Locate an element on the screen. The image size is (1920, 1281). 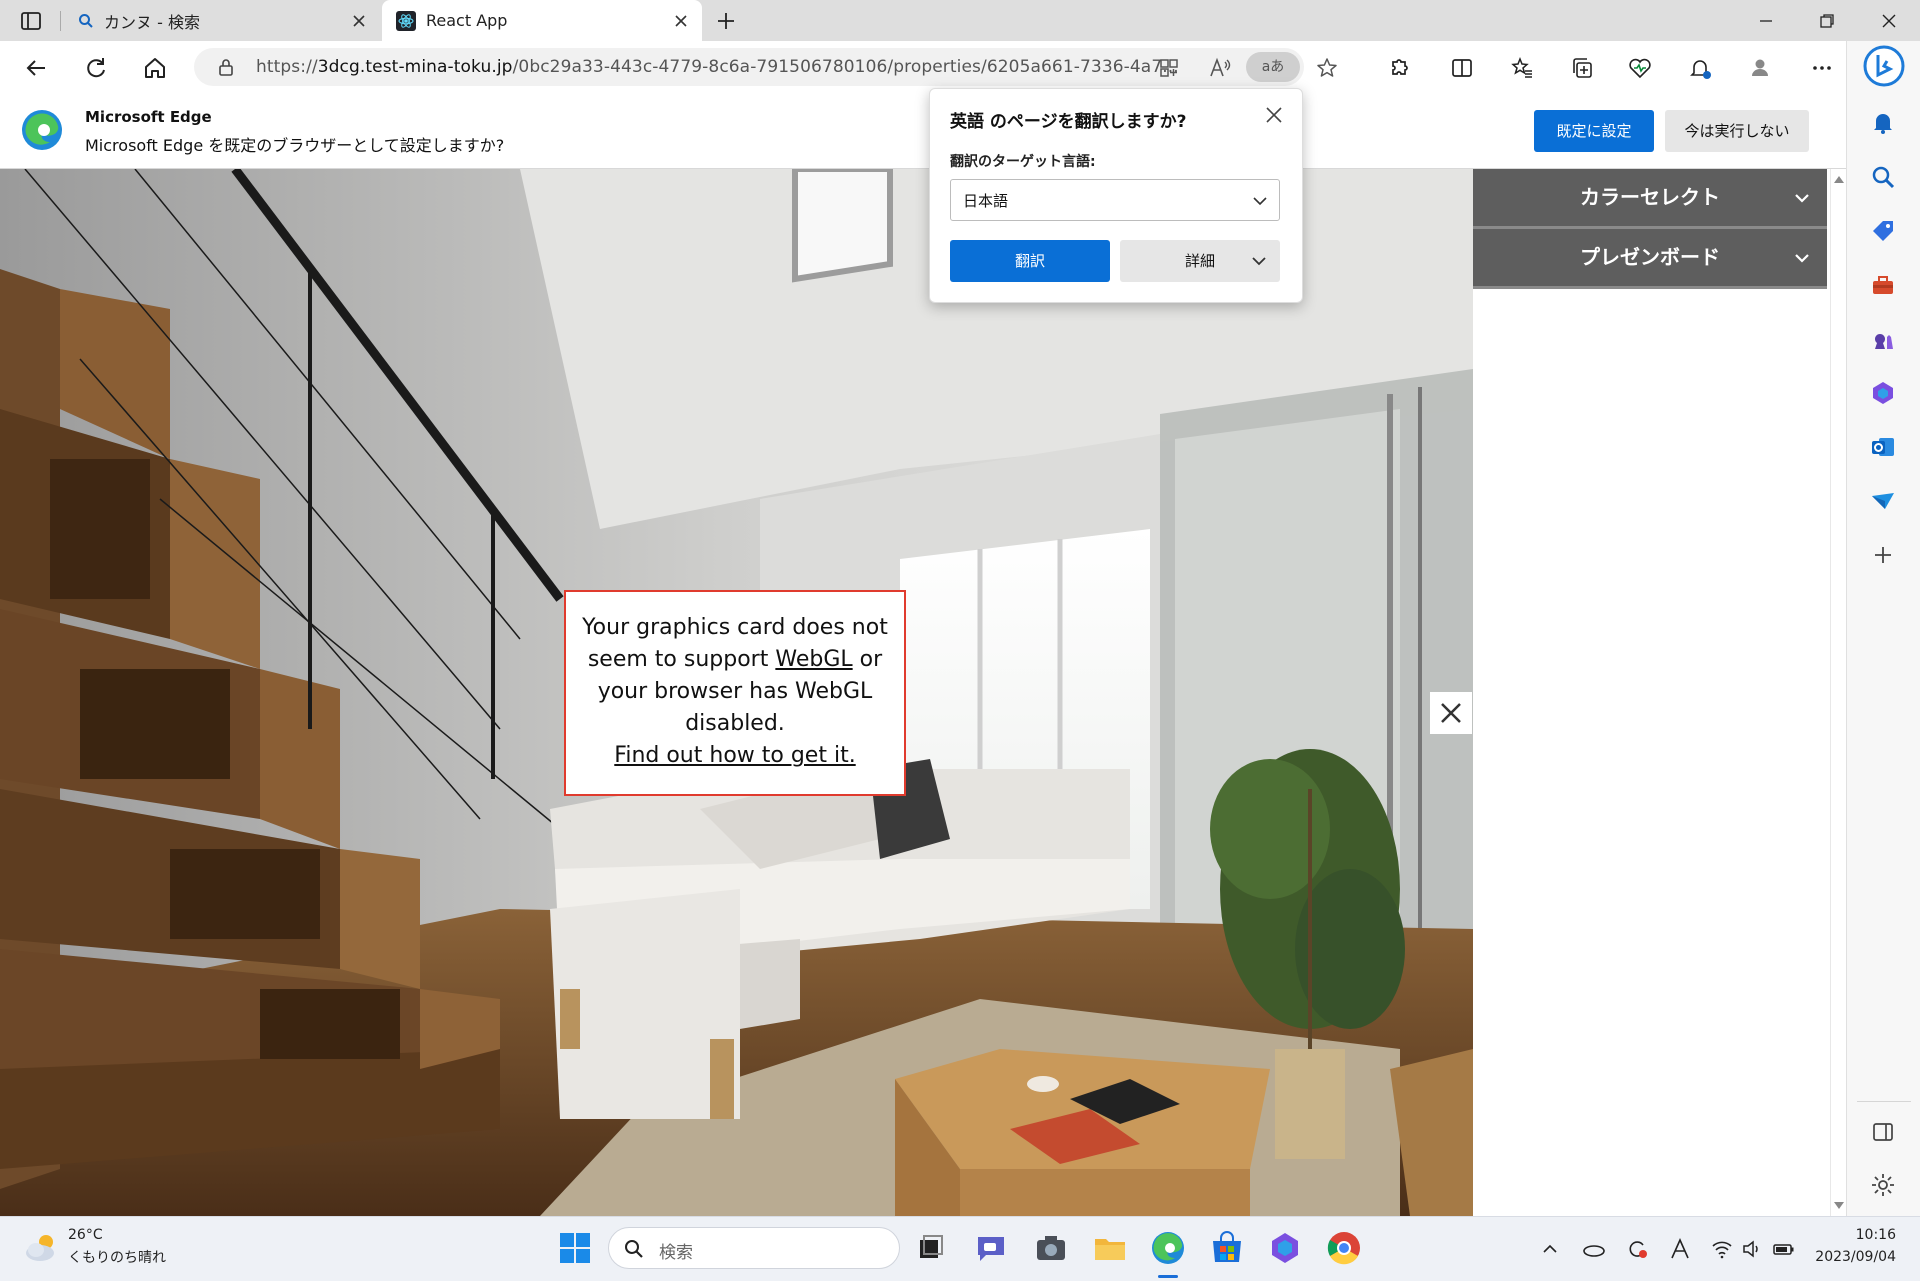
close-window-icon is located at coordinates (1889, 21).